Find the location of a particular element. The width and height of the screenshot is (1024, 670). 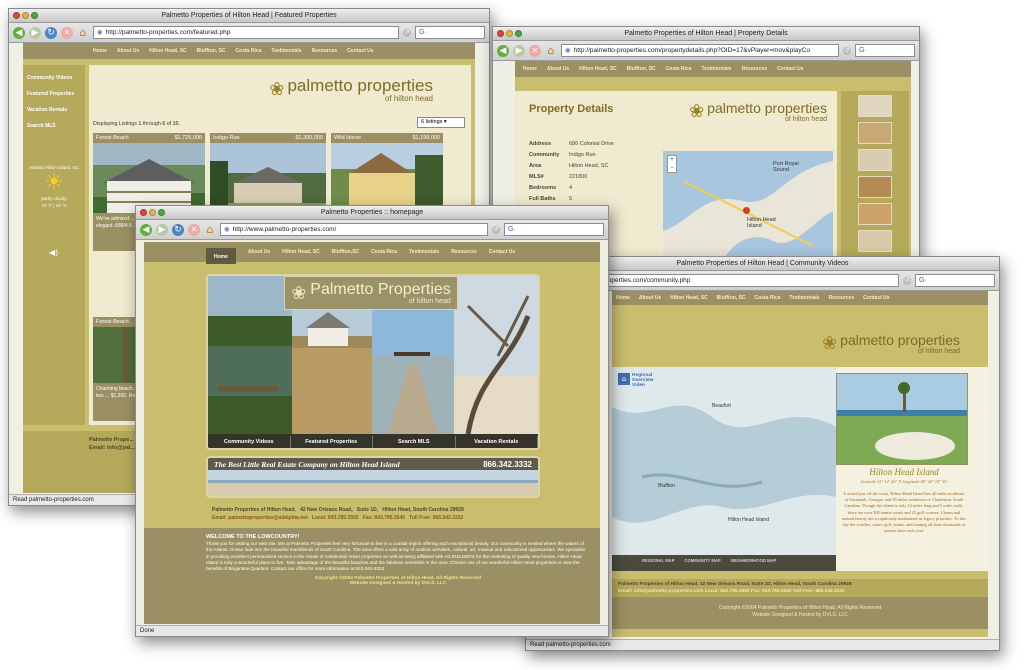

map-zoom-controls: + − is located at coordinates (672, 164).